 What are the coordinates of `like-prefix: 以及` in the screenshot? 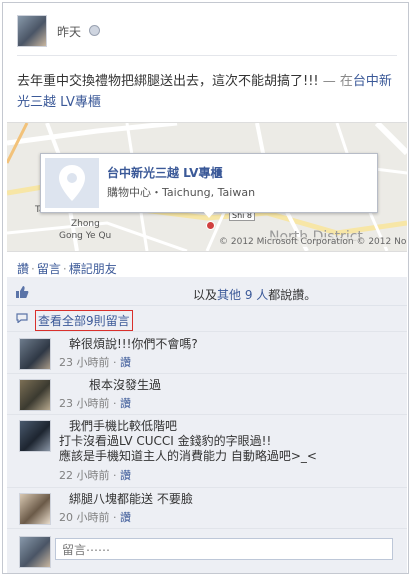 It's located at (205, 295).